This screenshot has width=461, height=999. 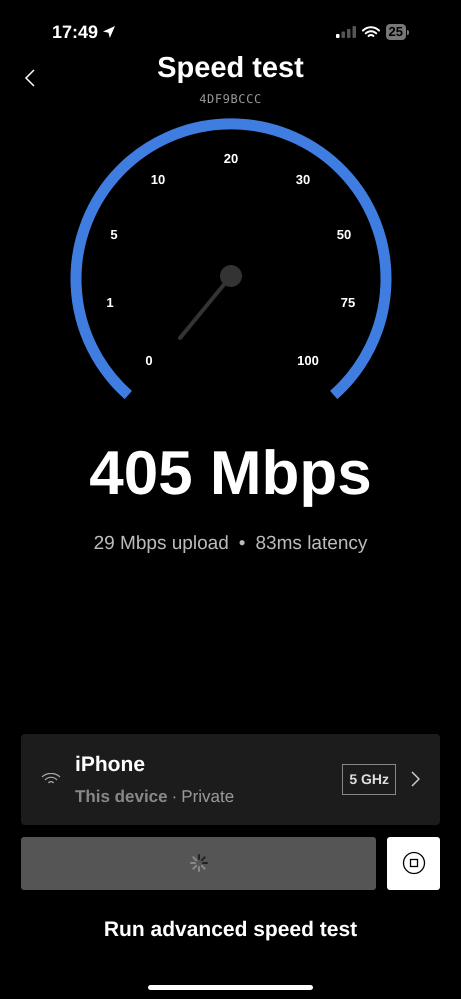 I want to click on gauge-tick-label: 20, so click(x=230, y=158).